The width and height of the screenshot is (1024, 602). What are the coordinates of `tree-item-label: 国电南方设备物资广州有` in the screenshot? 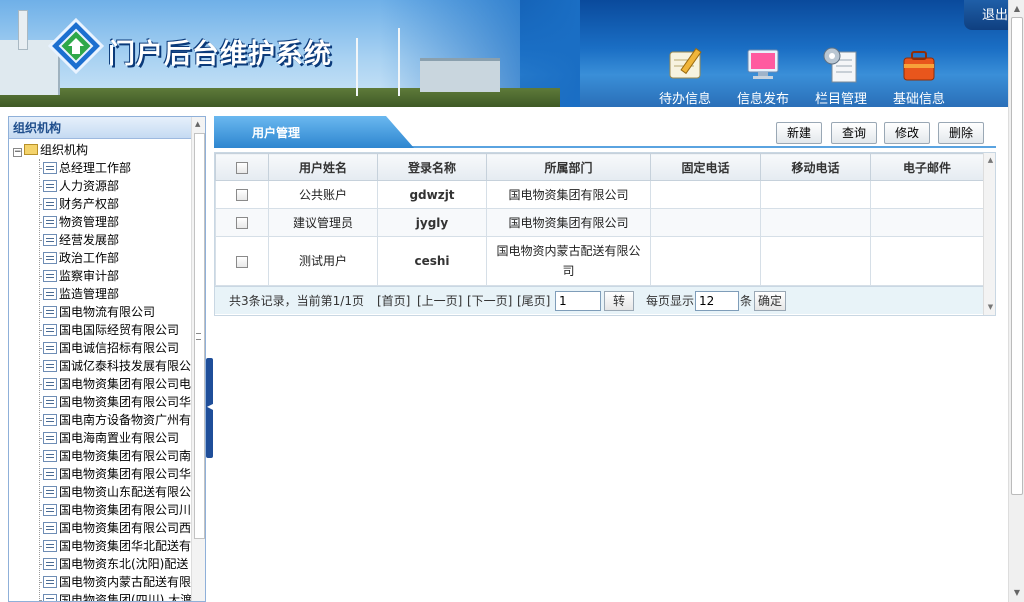 It's located at (125, 420).